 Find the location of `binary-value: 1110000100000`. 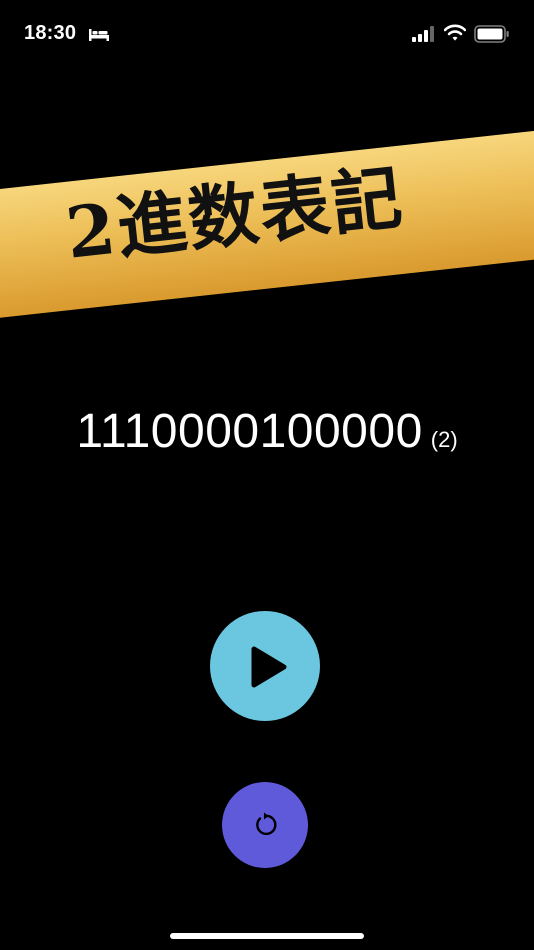

binary-value: 1110000100000 is located at coordinates (249, 431).